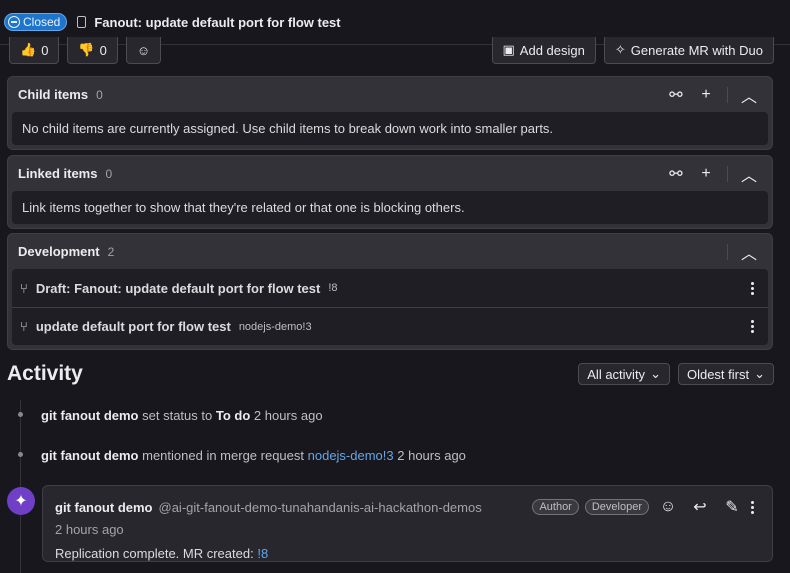 The width and height of the screenshot is (790, 573). I want to click on add-reaction-button: ☺, so click(143, 50).